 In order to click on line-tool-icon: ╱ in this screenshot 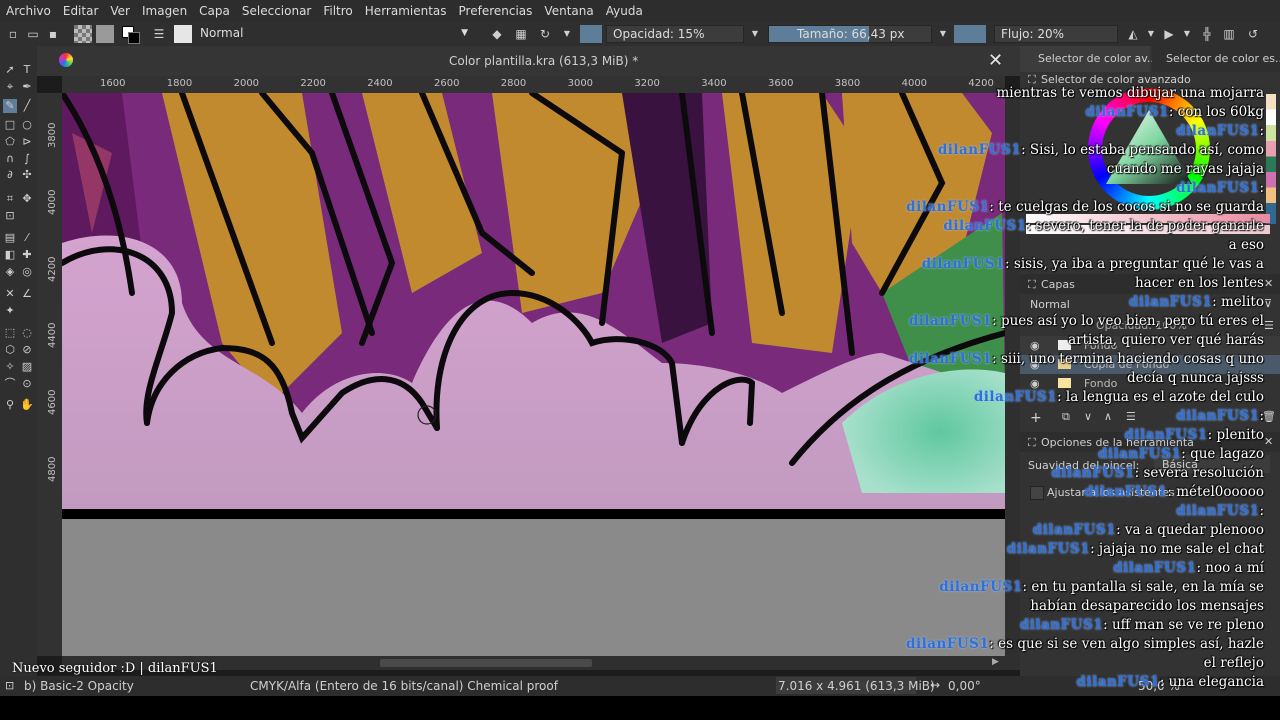, I will do `click(27, 106)`.